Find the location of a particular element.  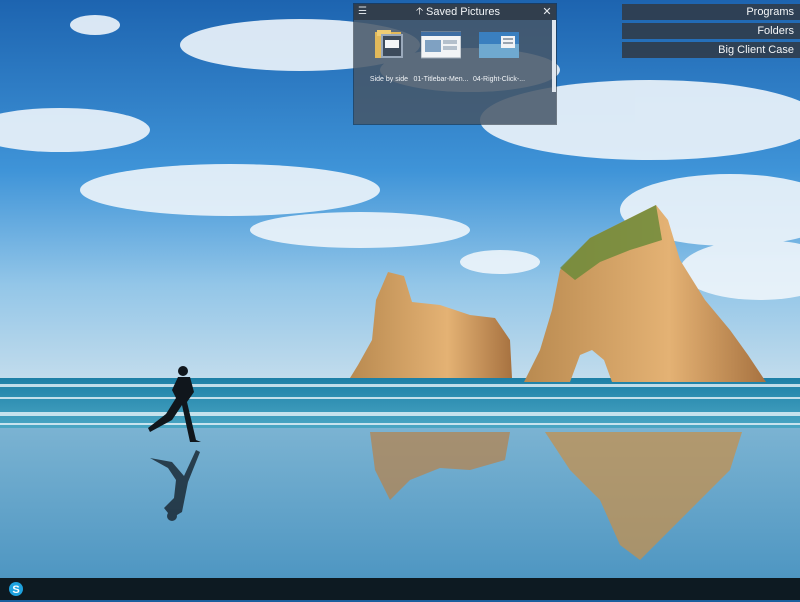

fence-title: Saved Pictures is located at coordinates (463, 12).